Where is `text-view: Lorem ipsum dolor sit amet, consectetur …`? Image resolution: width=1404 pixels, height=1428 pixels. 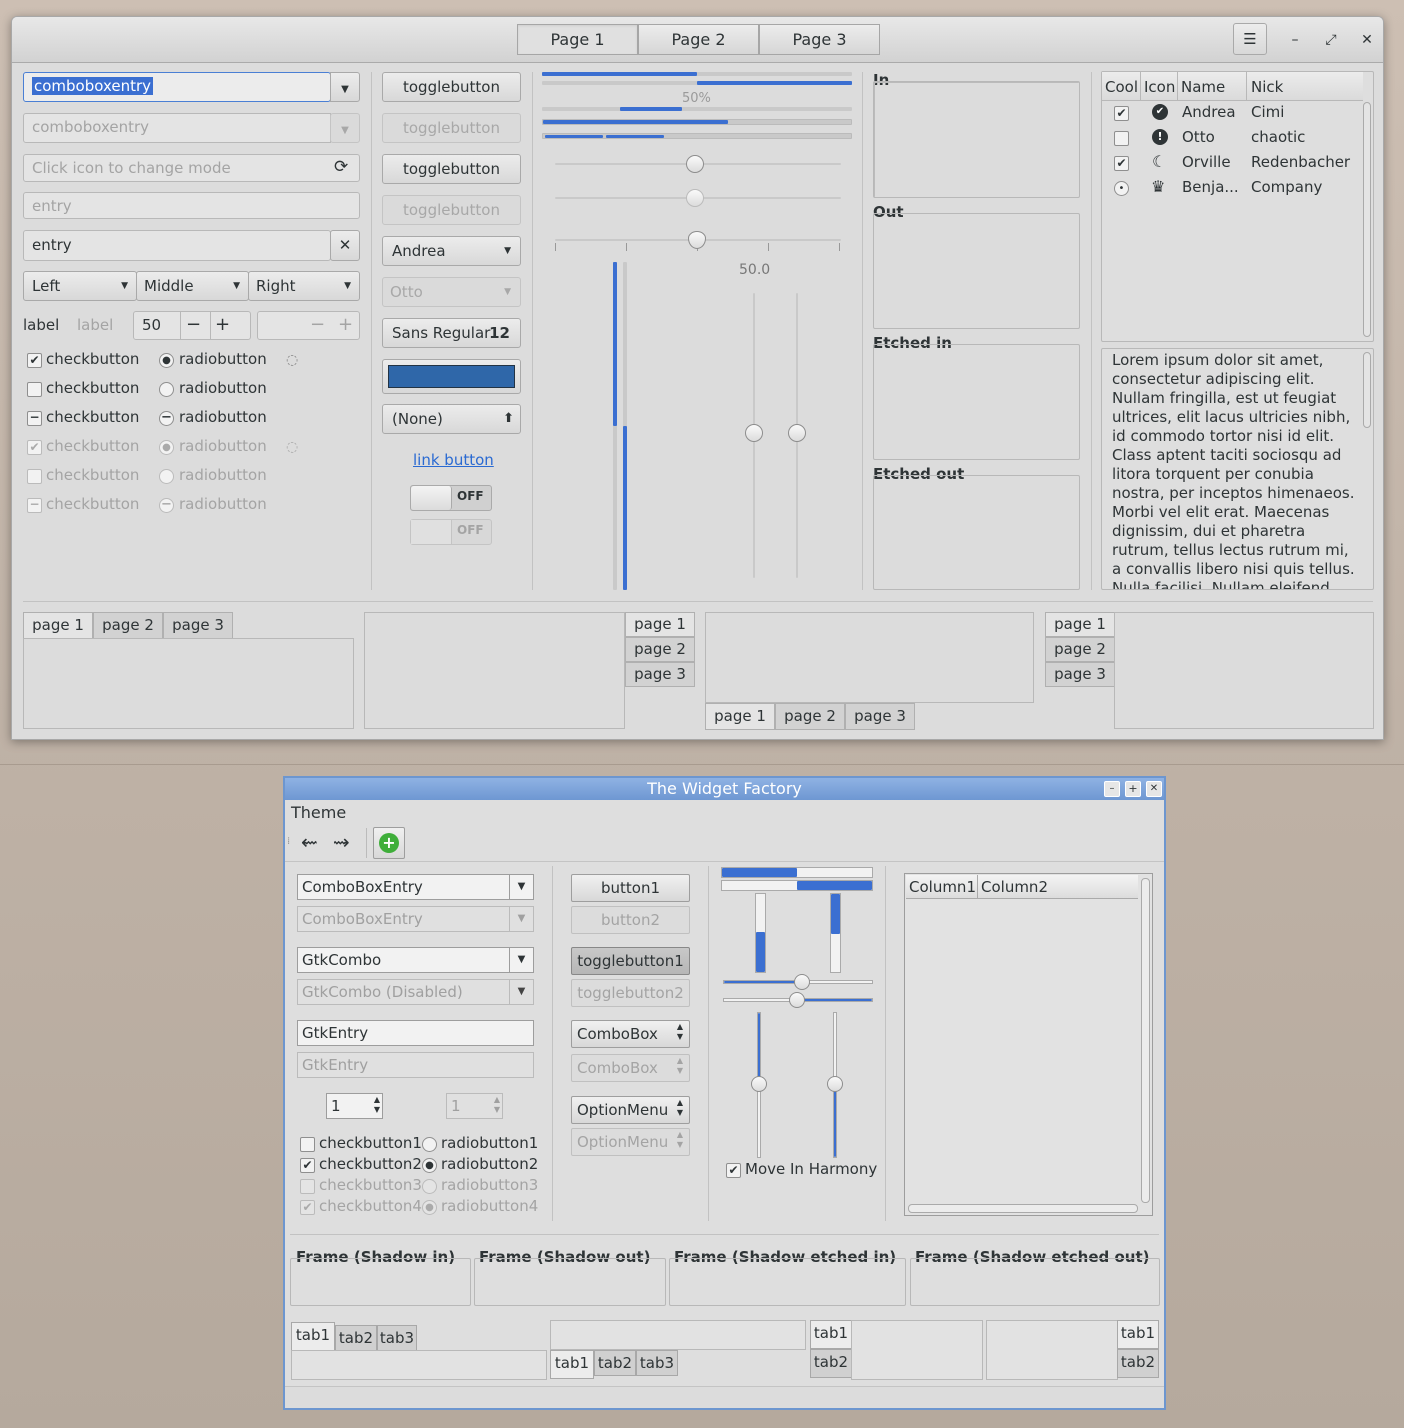
text-view: Lorem ipsum dolor sit amet, consectetur … is located at coordinates (1237, 469).